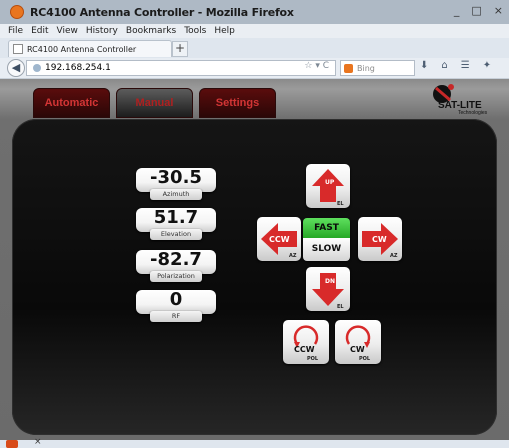 The height and width of the screenshot is (448, 509). Describe the element at coordinates (326, 249) in the screenshot. I see `slow-button: SLOW` at that location.